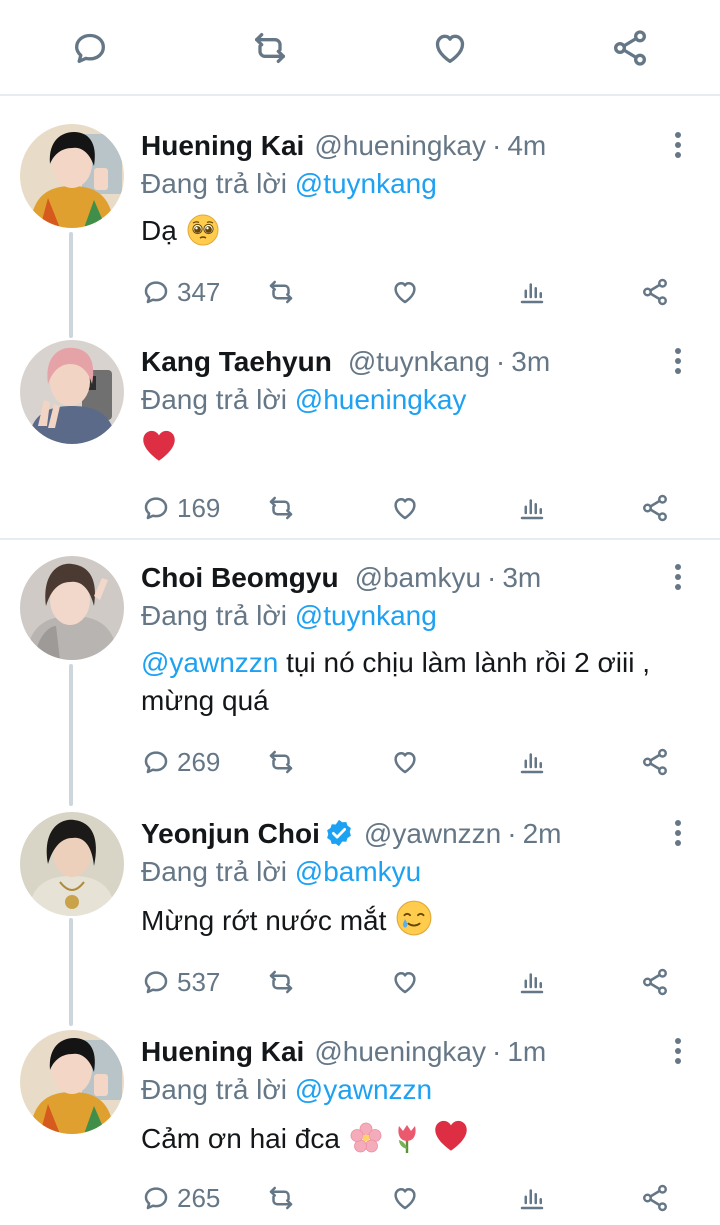 Image resolution: width=720 pixels, height=1225 pixels. What do you see at coordinates (180, 762) in the screenshot?
I see `reply-button: 269` at bounding box center [180, 762].